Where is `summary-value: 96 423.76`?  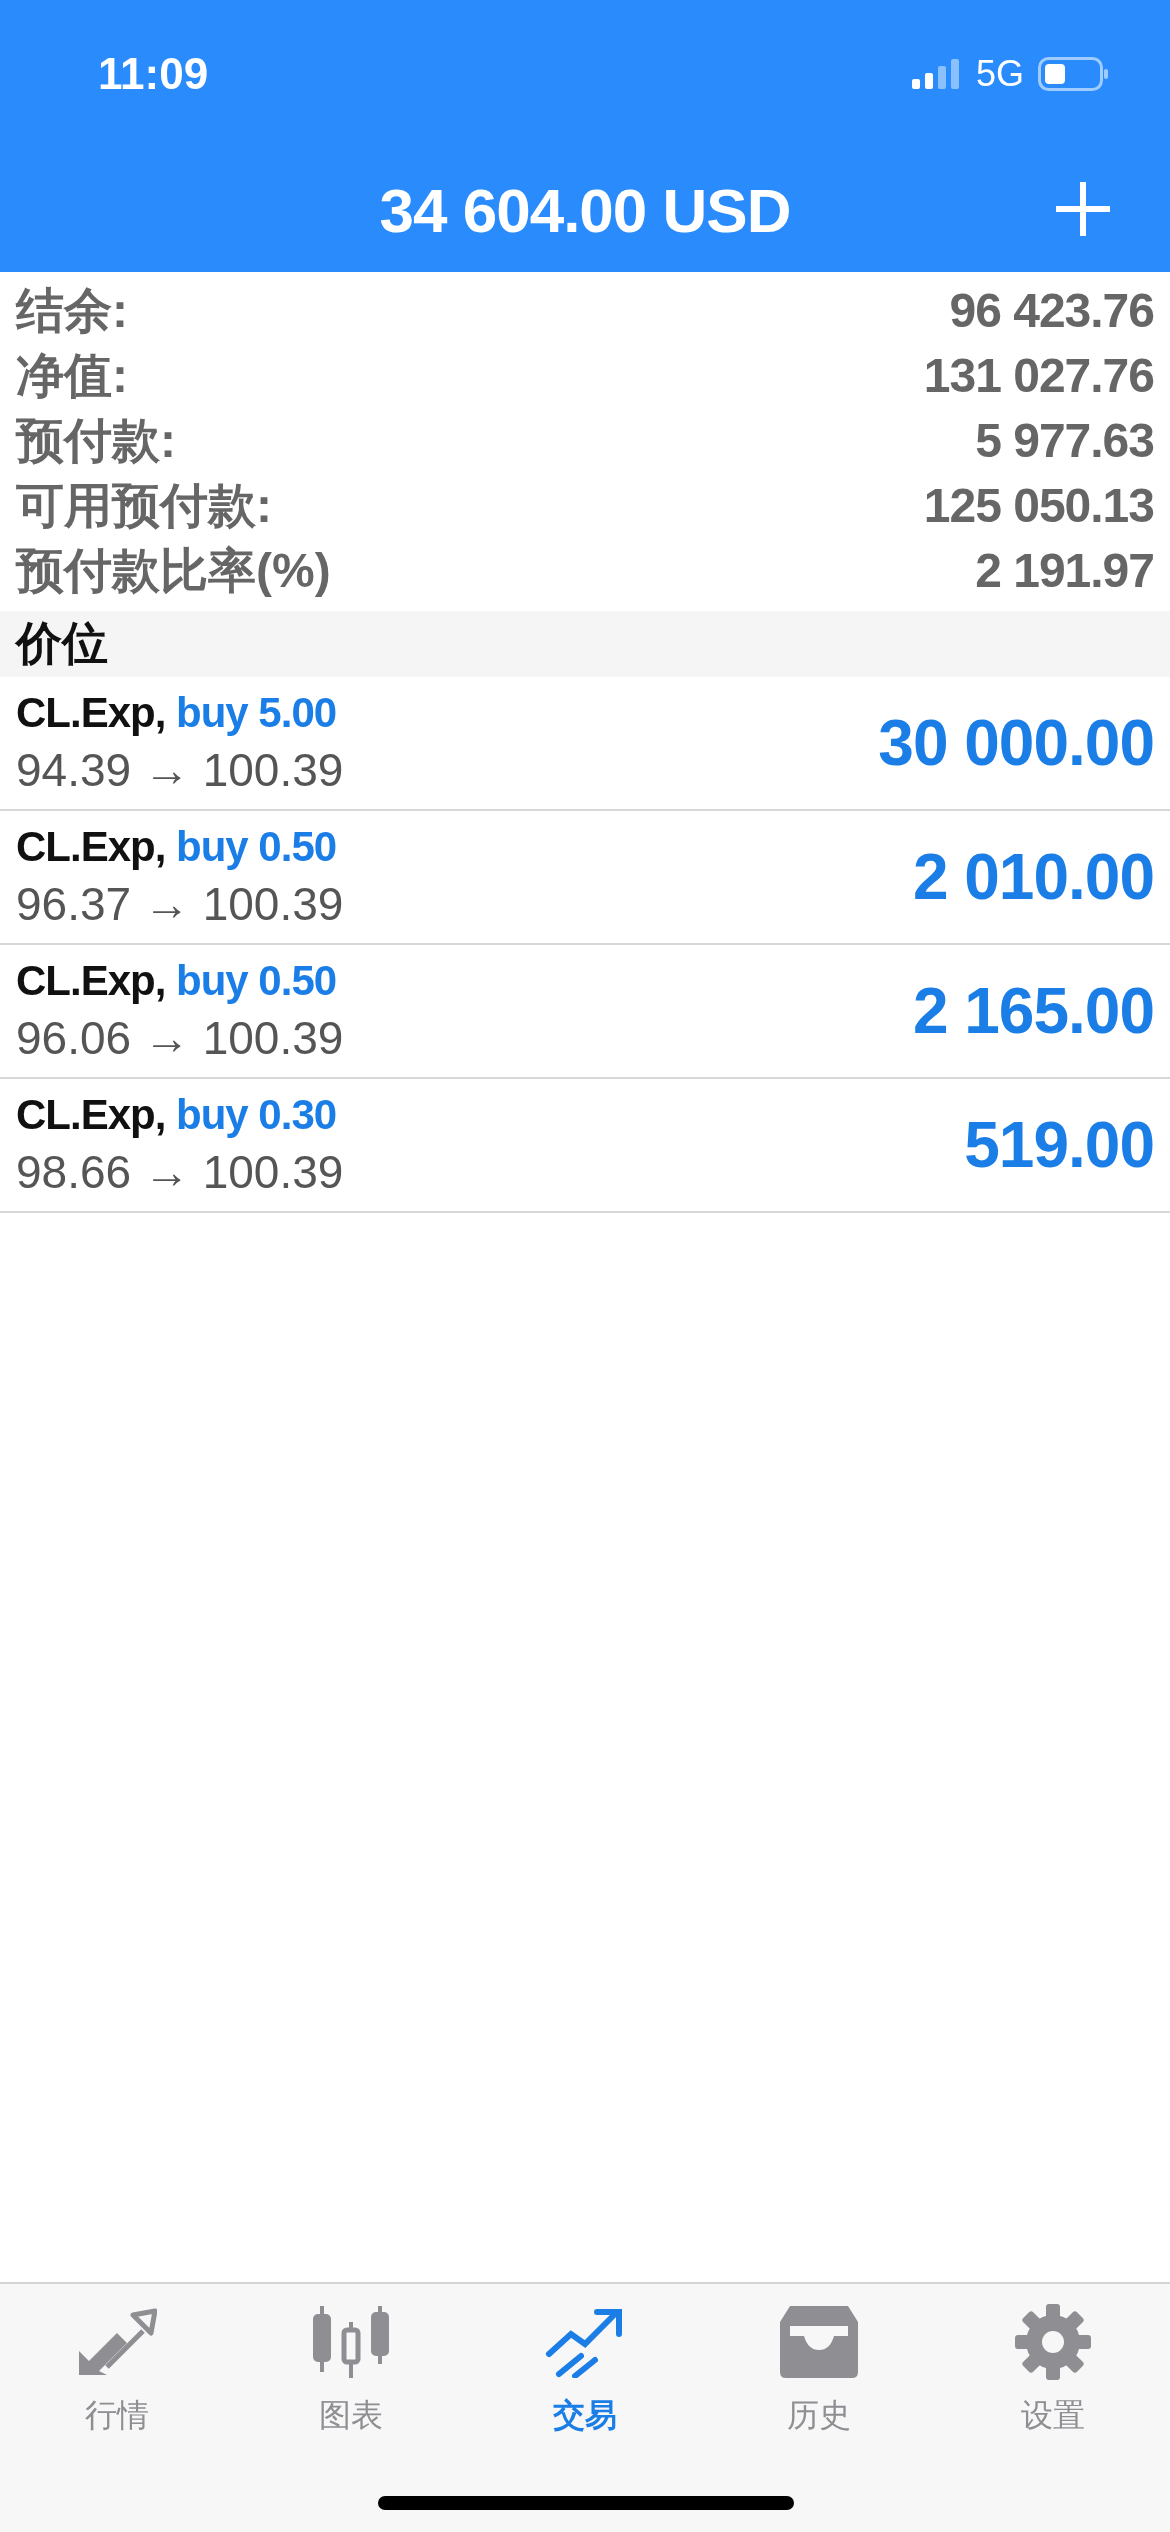
summary-value: 96 423.76 is located at coordinates (1051, 310).